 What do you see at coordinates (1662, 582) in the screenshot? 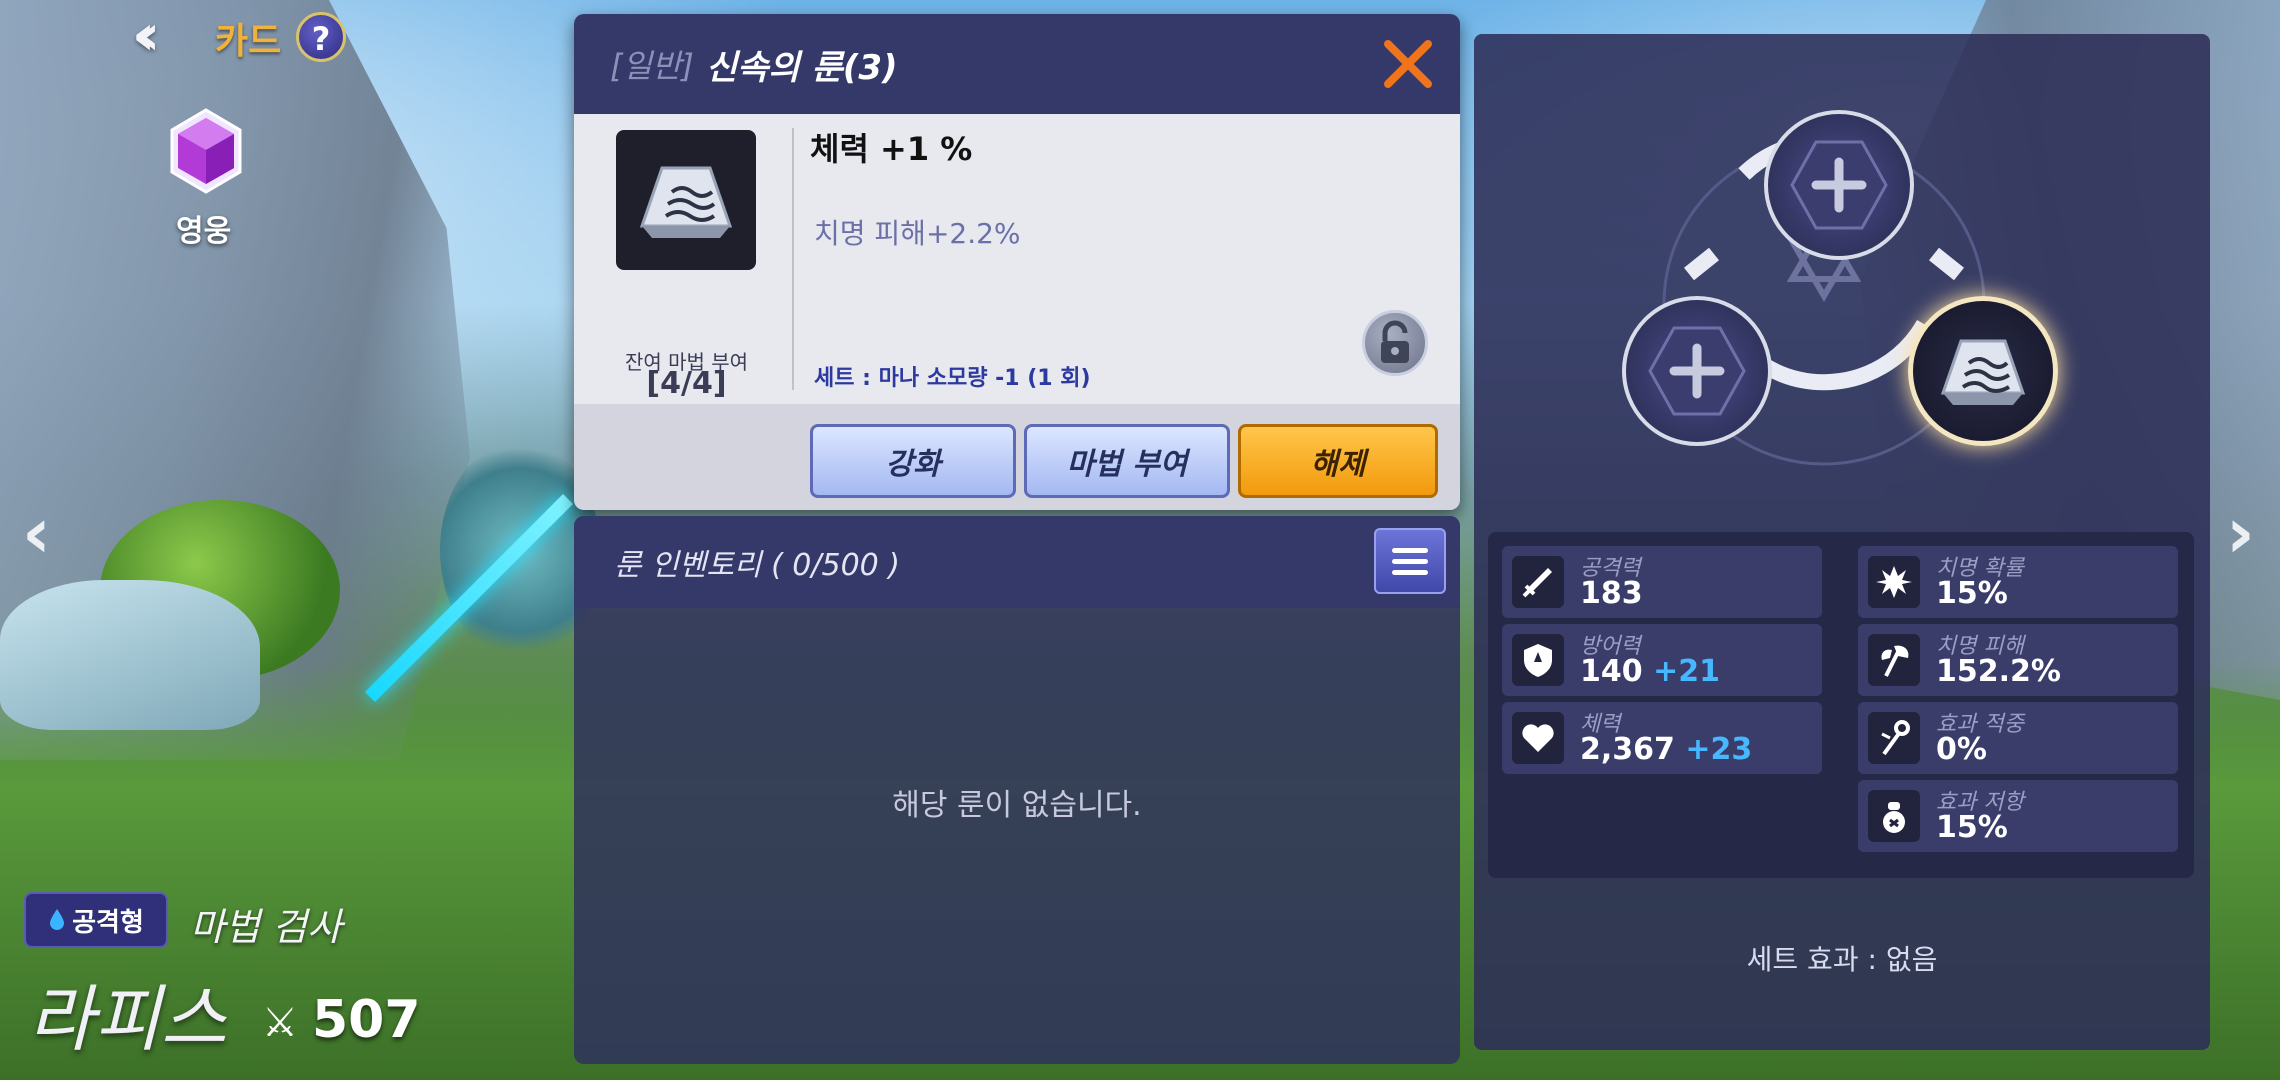
I see `stat-attack: 공격력 183` at bounding box center [1662, 582].